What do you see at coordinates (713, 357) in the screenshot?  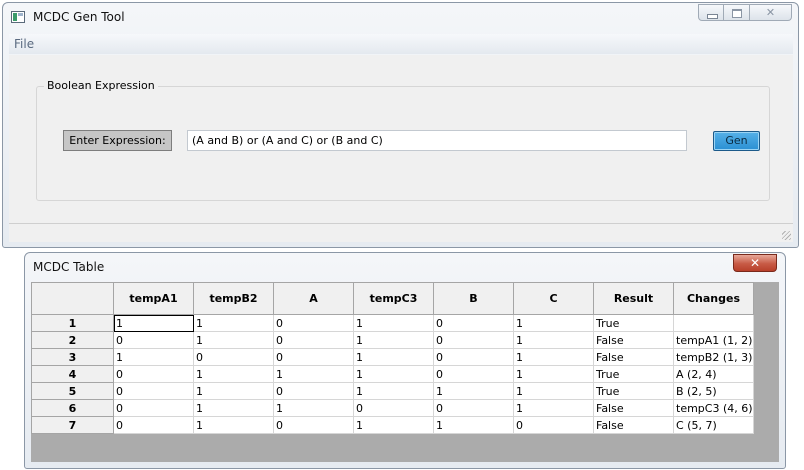 I see `table-cell: tempB2 (1, 3)` at bounding box center [713, 357].